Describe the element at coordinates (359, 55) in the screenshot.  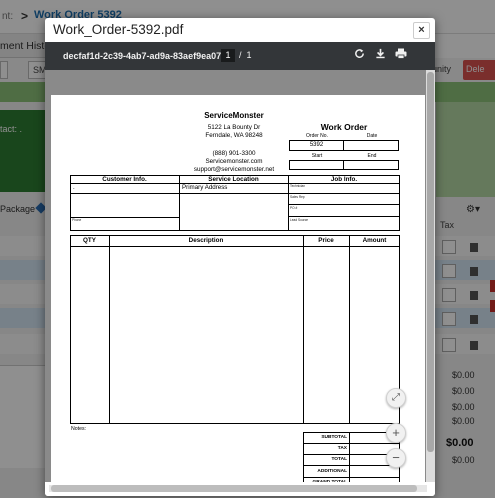
I see `rotate-icon` at that location.